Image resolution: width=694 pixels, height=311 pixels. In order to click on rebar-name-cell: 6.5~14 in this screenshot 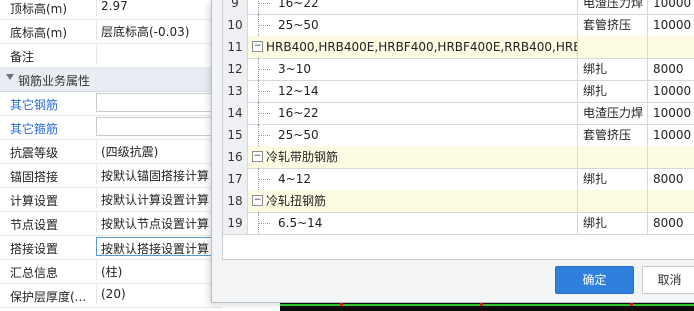, I will do `click(413, 223)`.